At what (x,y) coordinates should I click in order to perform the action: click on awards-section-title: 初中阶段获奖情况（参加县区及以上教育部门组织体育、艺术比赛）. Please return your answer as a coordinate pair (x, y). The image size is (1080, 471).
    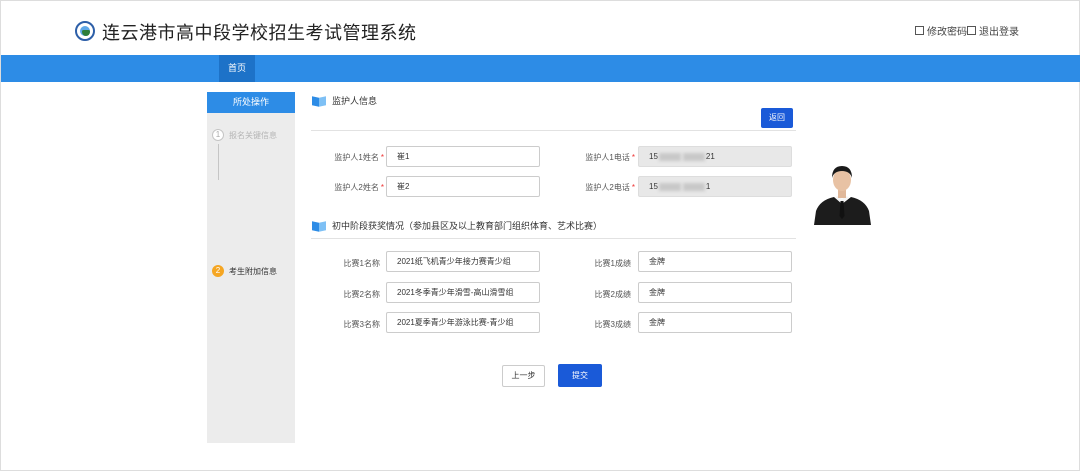
    Looking at the image, I should click on (457, 225).